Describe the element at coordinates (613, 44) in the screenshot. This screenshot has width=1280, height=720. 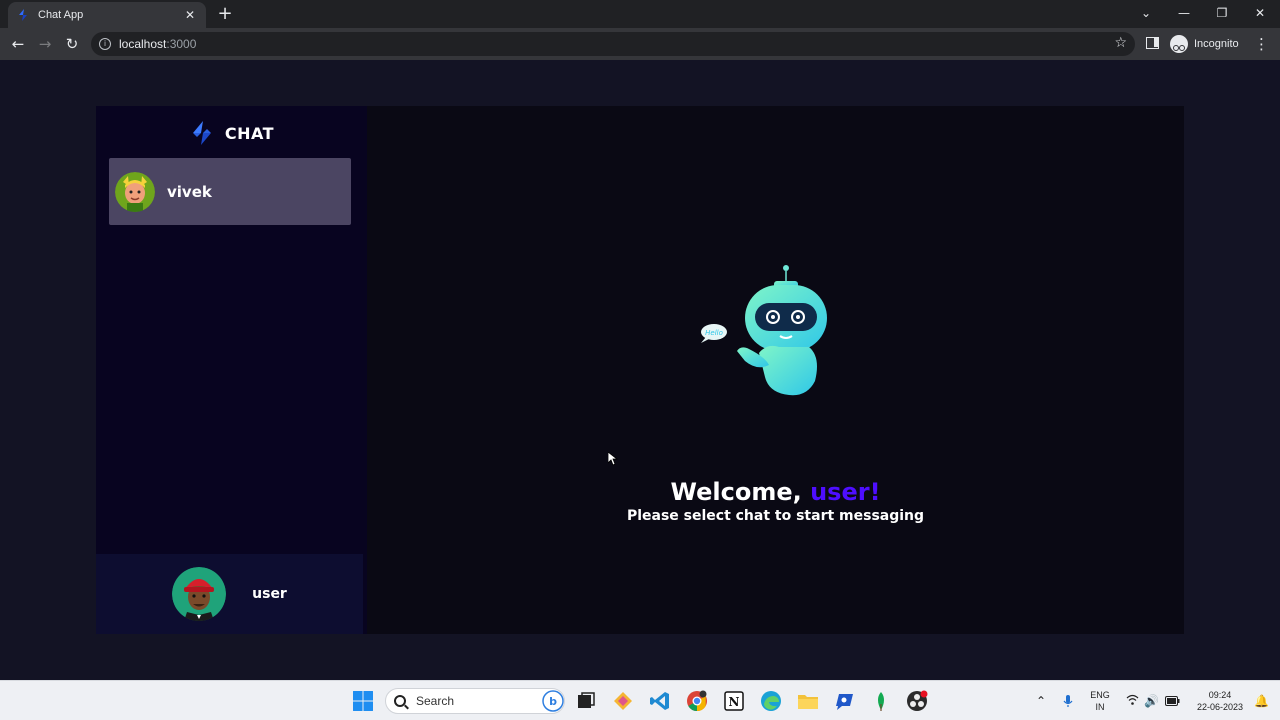
I see `address-bar: i localhost:3000 ☆` at that location.